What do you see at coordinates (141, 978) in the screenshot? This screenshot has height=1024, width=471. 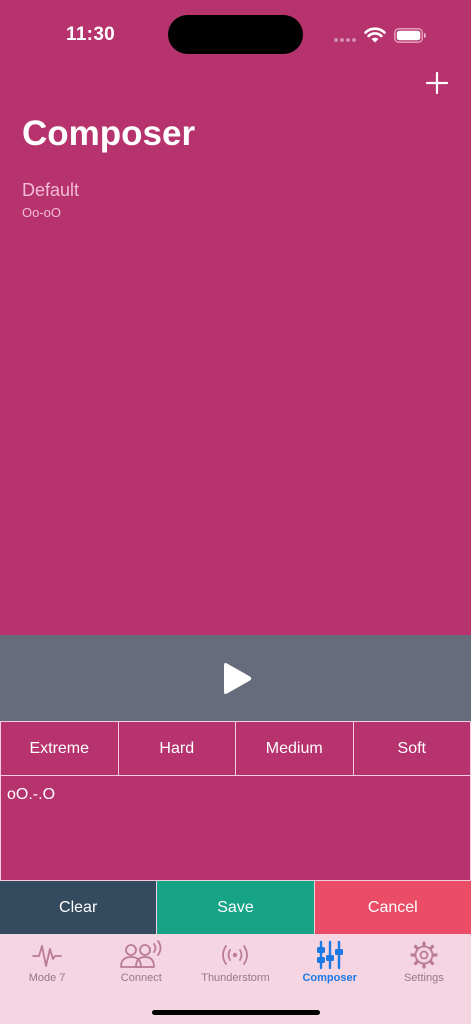 I see `tab-label: Connect` at bounding box center [141, 978].